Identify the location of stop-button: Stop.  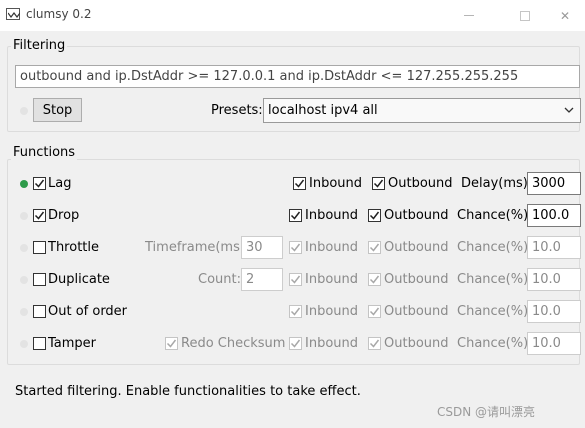
(57, 110).